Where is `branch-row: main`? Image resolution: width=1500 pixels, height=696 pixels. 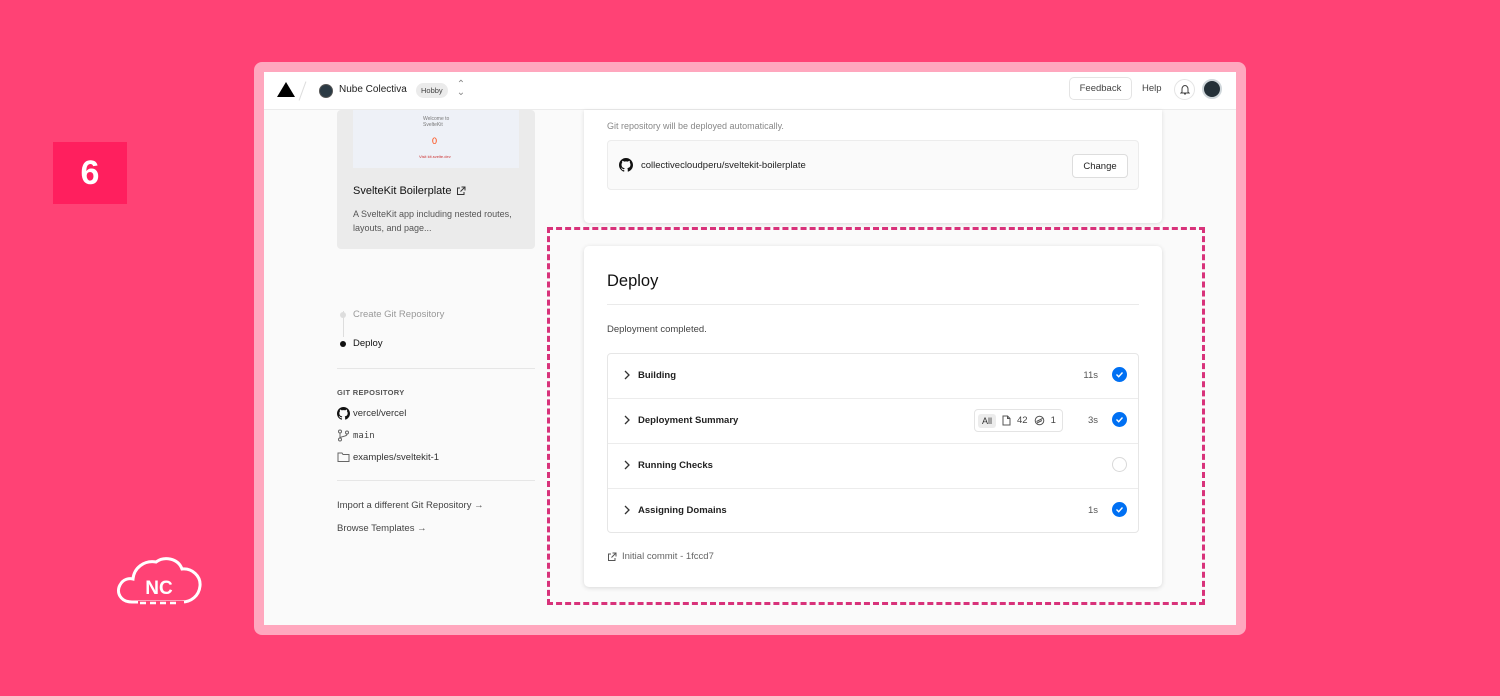 branch-row: main is located at coordinates (356, 435).